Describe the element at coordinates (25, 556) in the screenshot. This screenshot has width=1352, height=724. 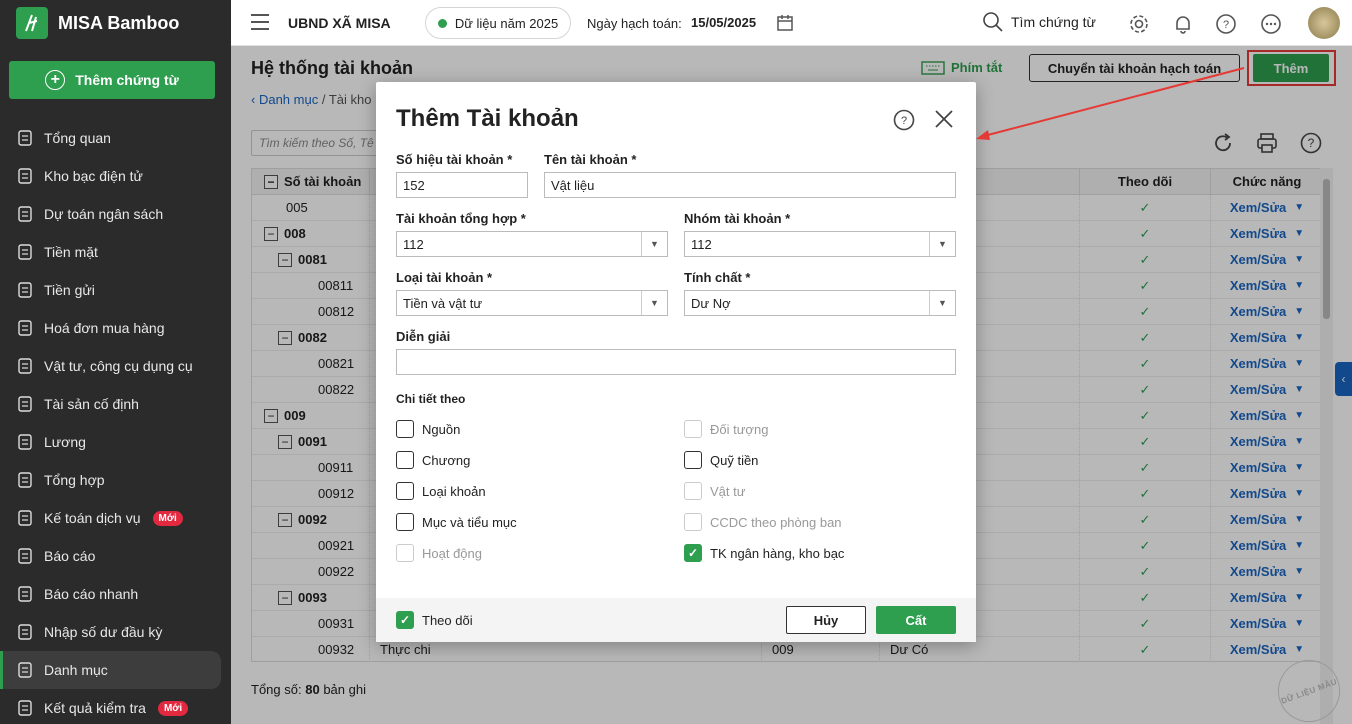
I see `report-icon` at that location.